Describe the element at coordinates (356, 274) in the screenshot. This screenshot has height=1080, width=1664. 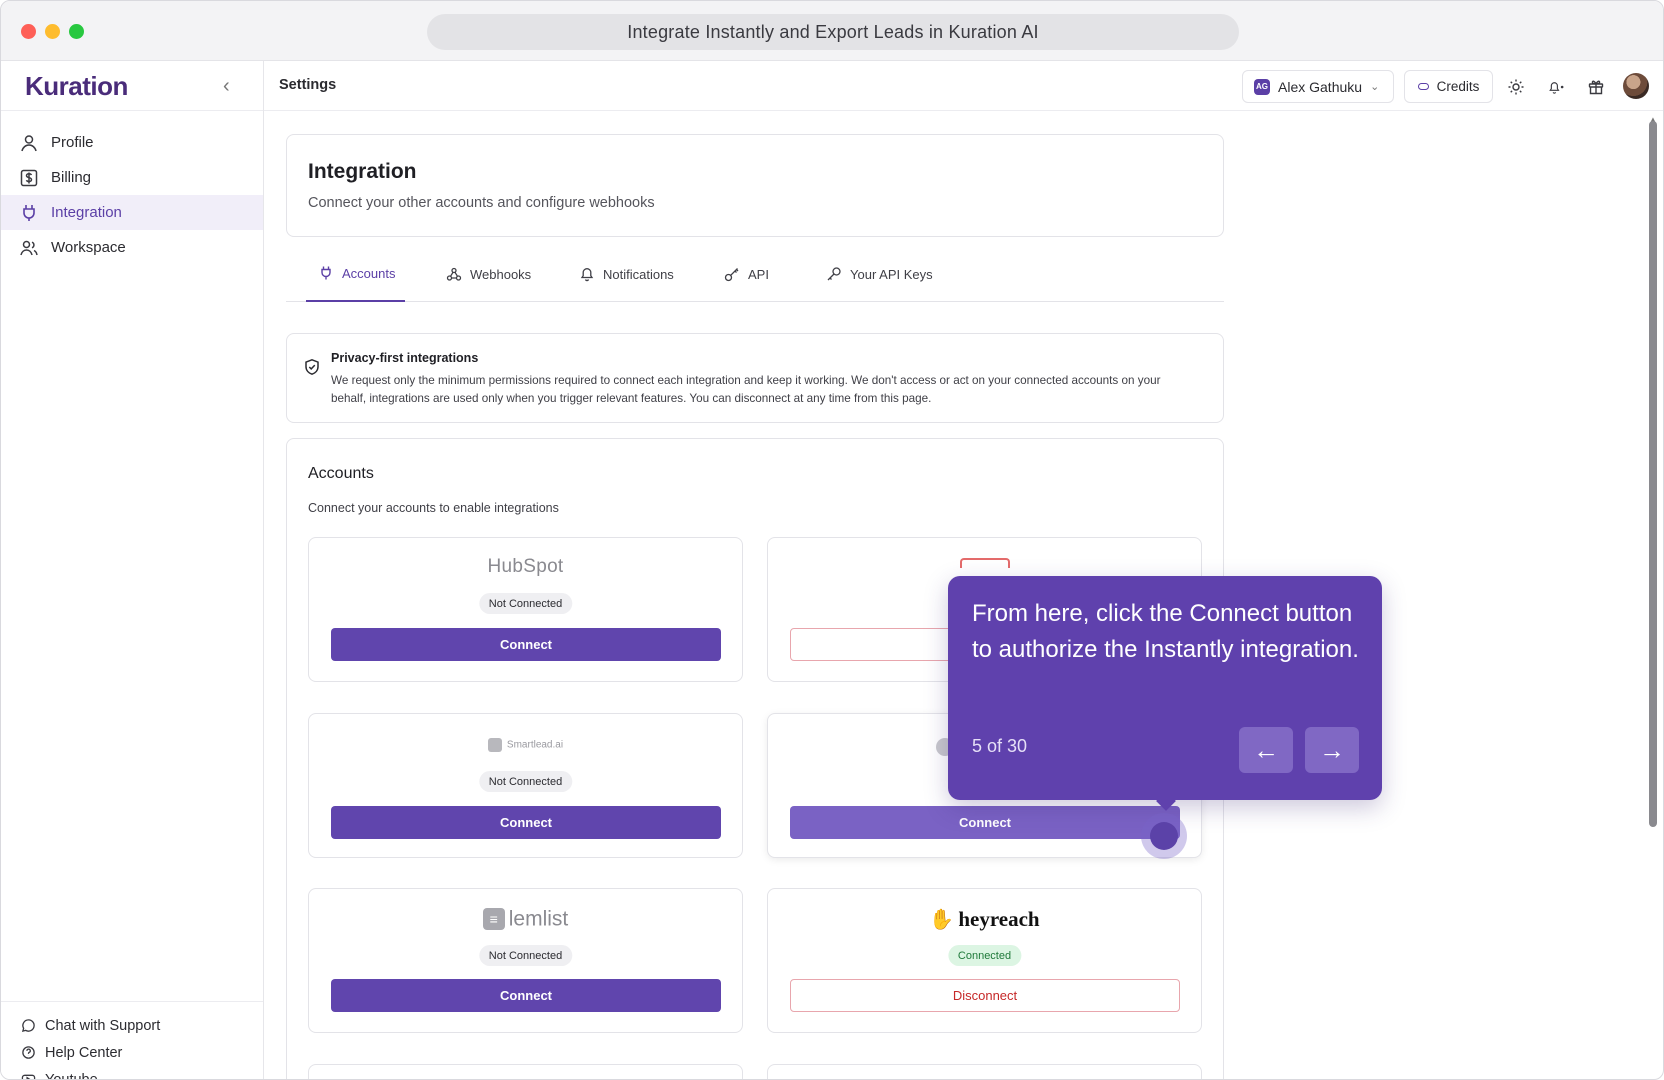
I see `tab-accounts: Accounts` at that location.